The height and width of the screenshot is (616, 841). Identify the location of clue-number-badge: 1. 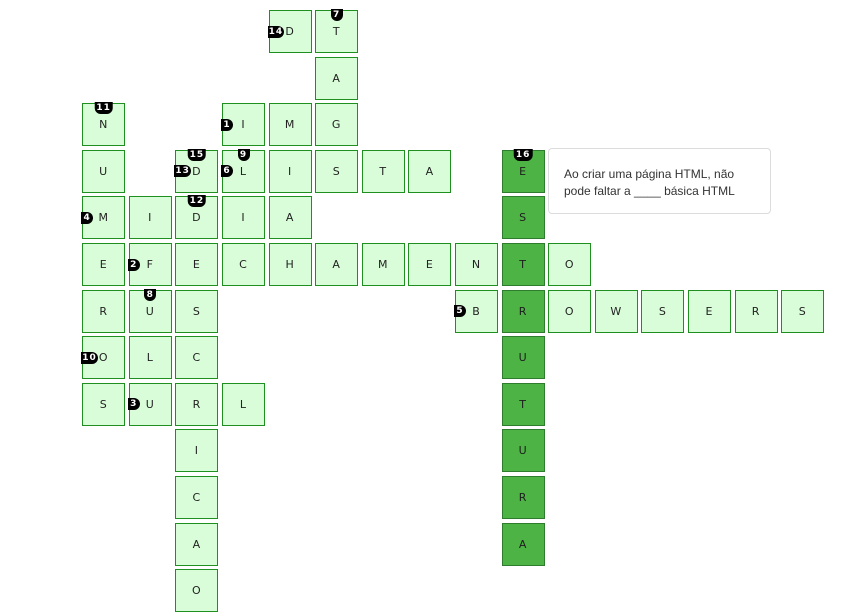
(227, 124).